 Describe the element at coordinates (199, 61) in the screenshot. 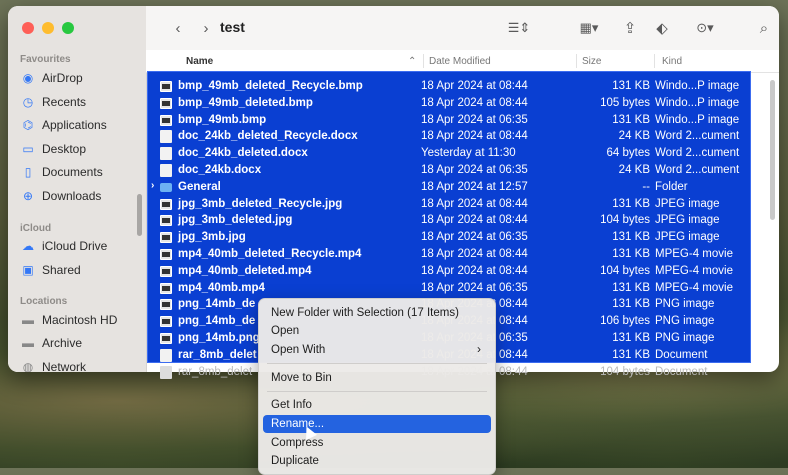

I see `column-name: Name` at that location.